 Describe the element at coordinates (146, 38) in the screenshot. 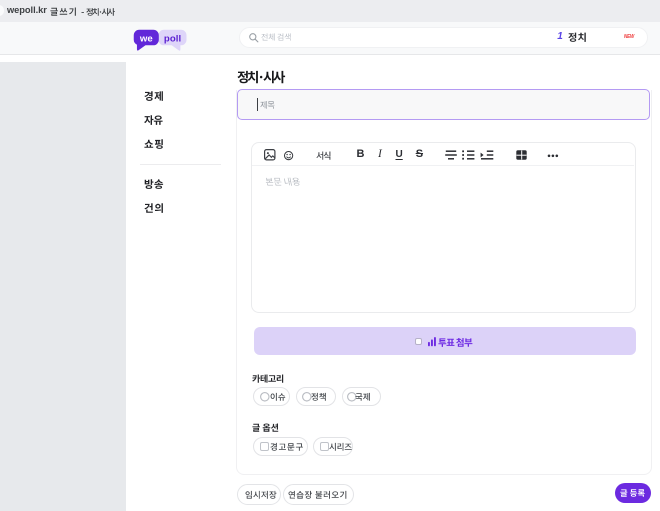

I see `svg-text: we` at that location.